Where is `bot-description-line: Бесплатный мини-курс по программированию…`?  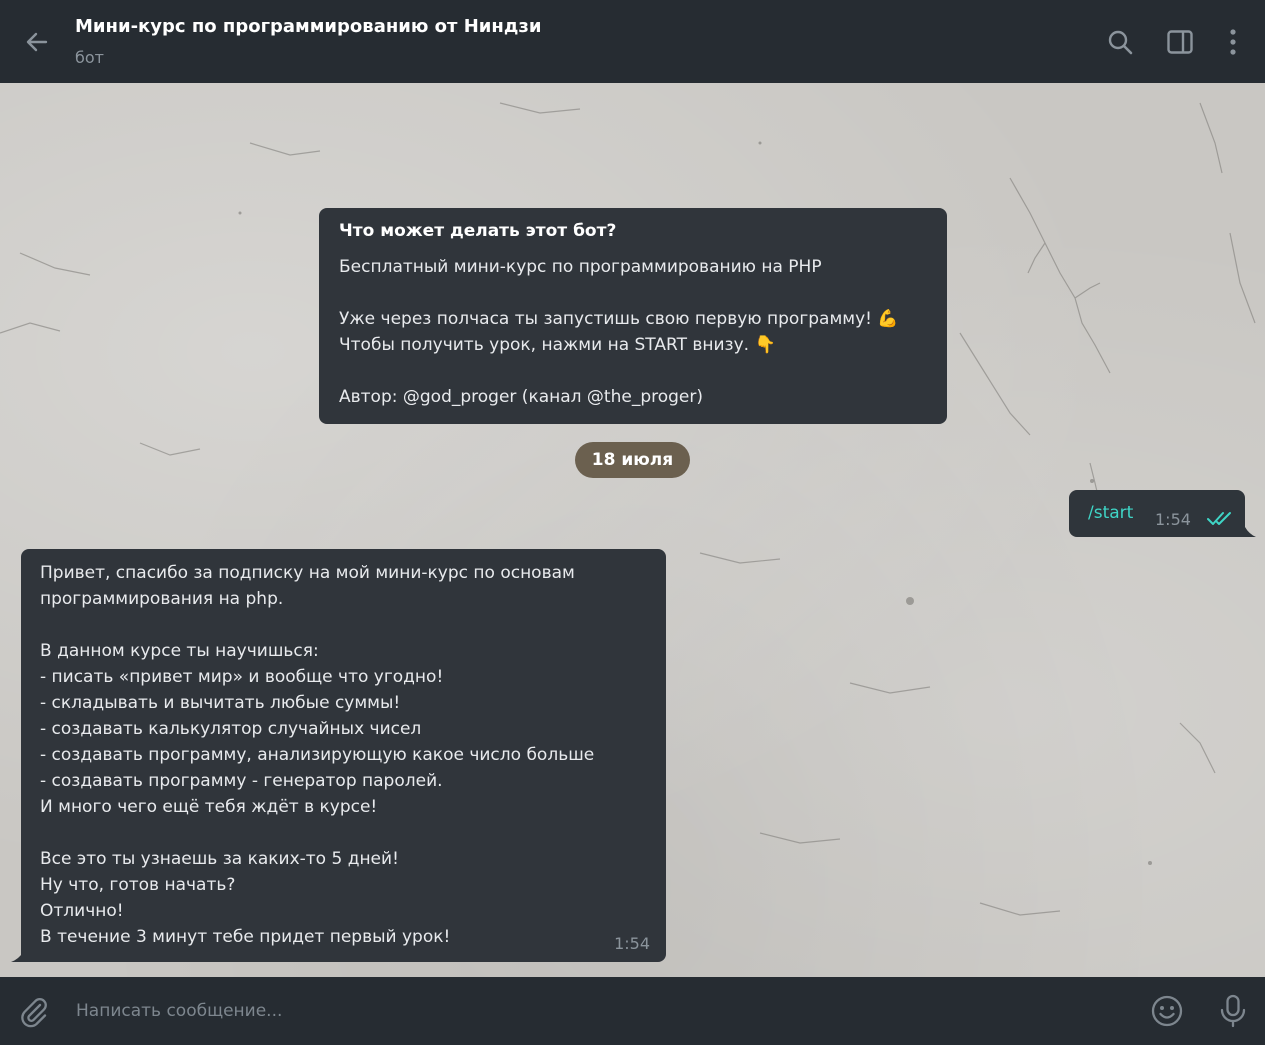 bot-description-line: Бесплатный мини-курс по программированию… is located at coordinates (580, 267).